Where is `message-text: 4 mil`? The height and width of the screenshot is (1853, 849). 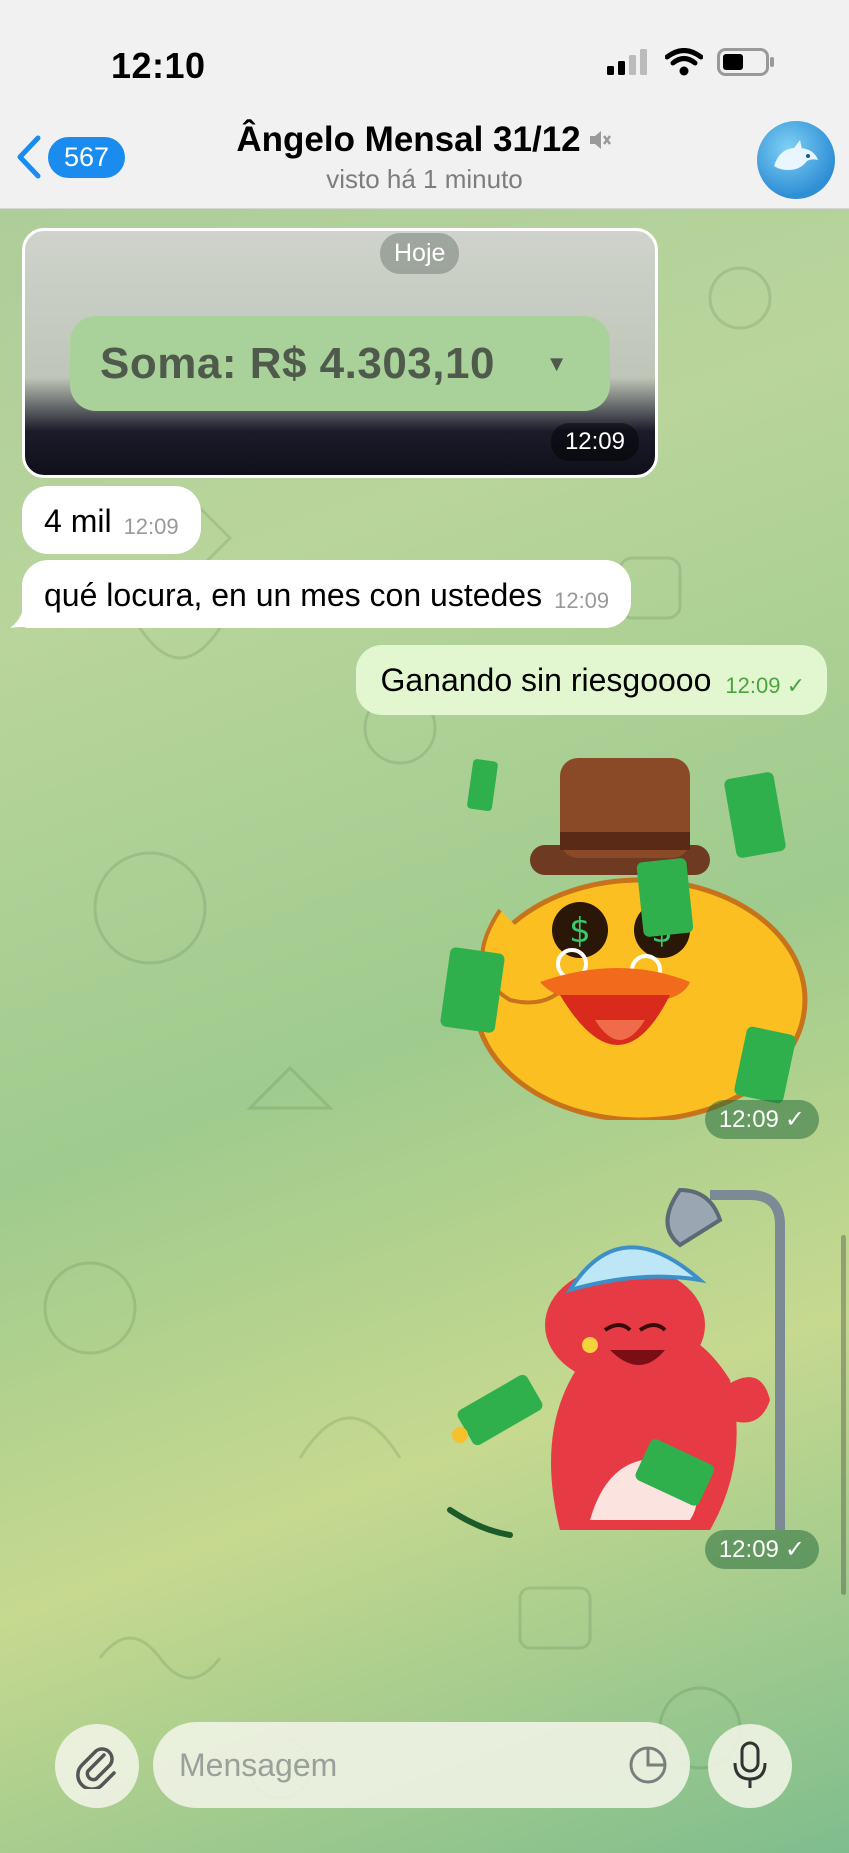 message-text: 4 mil is located at coordinates (78, 521).